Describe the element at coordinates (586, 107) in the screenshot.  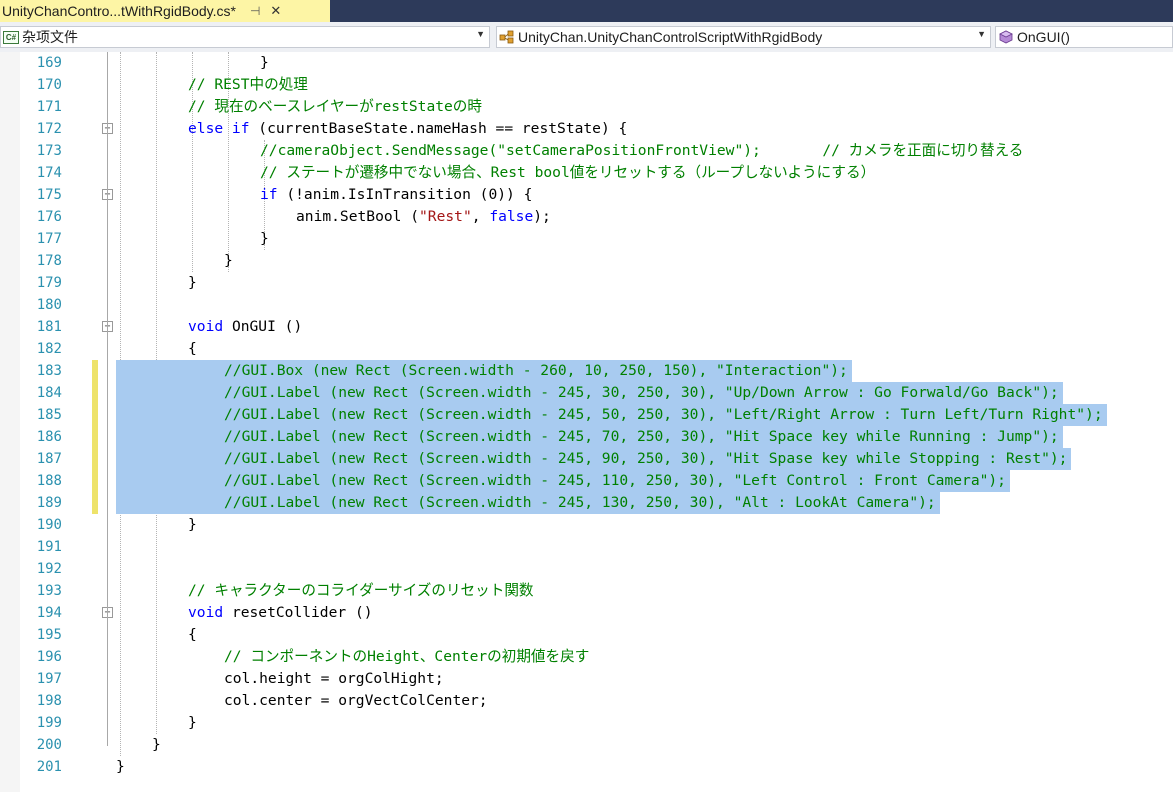
I see `code-line: 171 // 現在のベースレイヤーがrestStateの時` at that location.